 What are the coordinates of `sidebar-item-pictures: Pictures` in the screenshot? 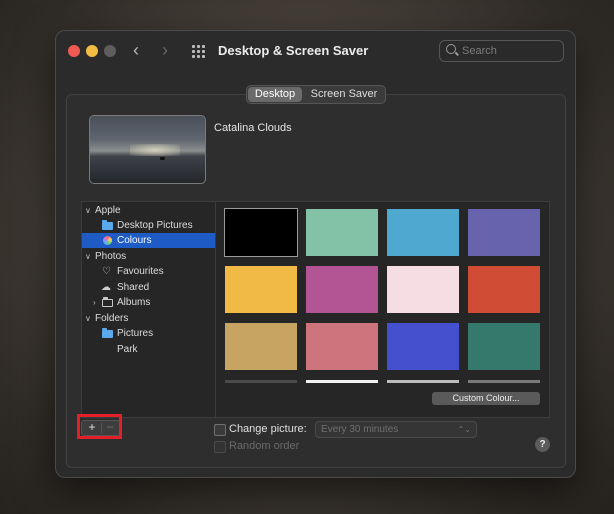 It's located at (148, 333).